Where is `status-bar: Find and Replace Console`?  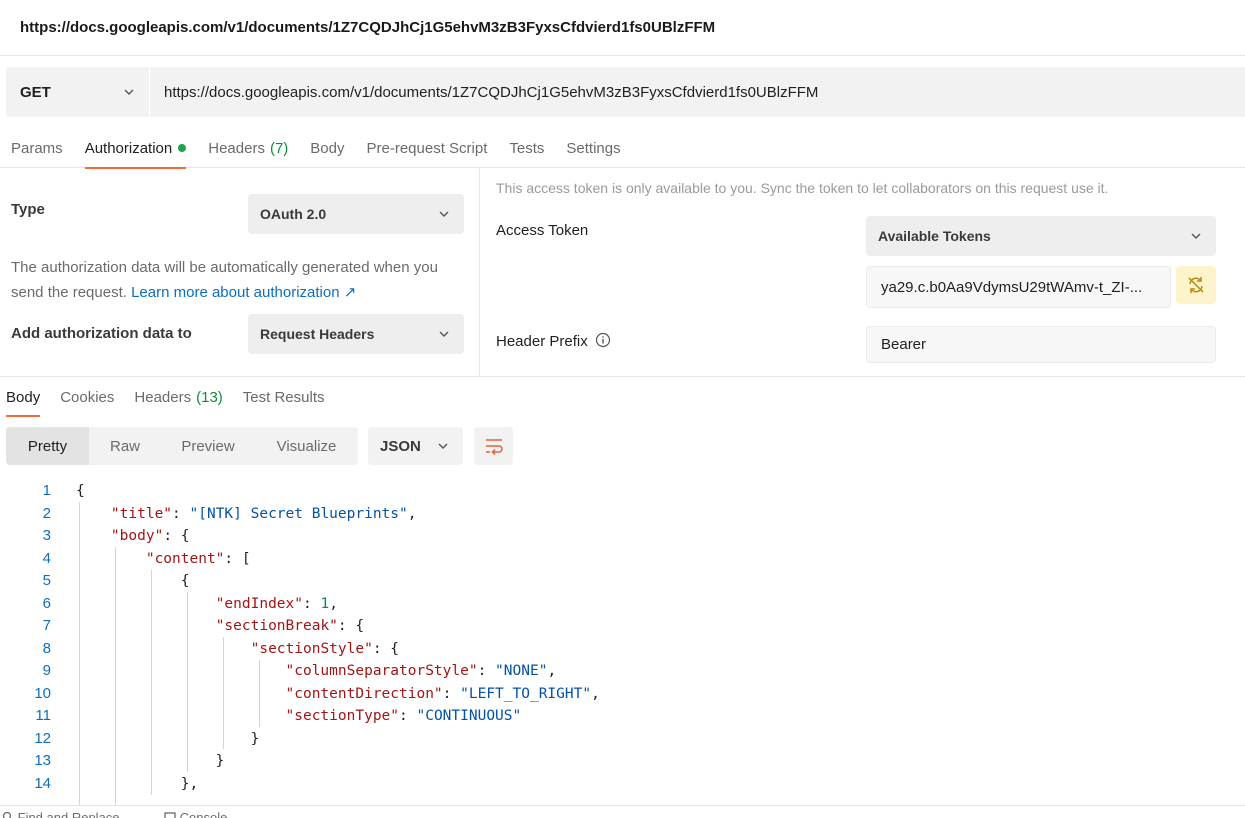 status-bar: Find and Replace Console is located at coordinates (622, 811).